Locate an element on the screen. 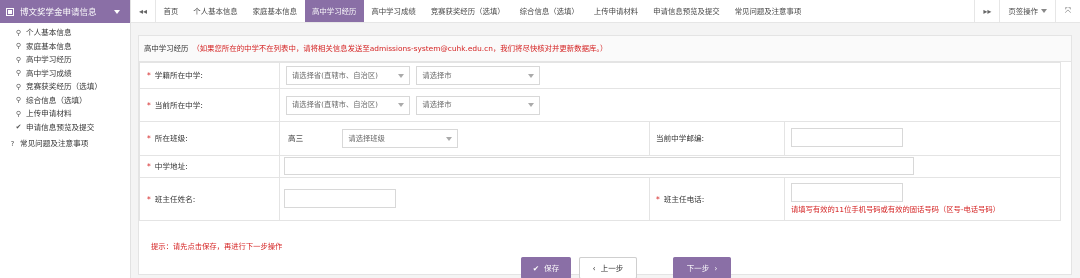  sidebar-item-label: 个人基本信息 is located at coordinates (49, 33).